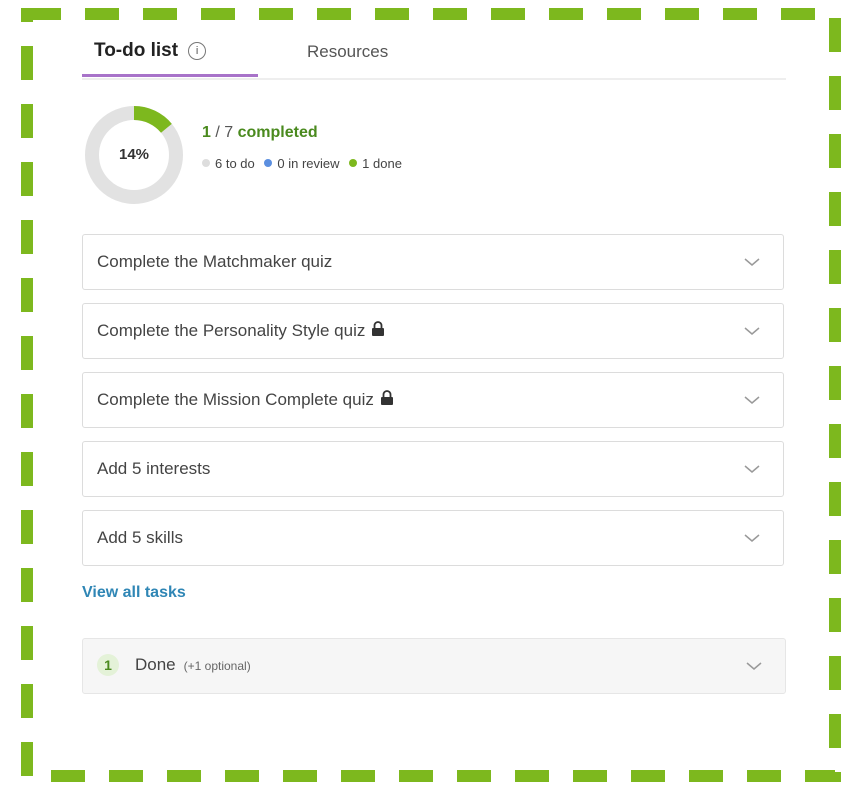  What do you see at coordinates (433, 262) in the screenshot?
I see `task-row: Complete the Matchmaker quiz` at bounding box center [433, 262].